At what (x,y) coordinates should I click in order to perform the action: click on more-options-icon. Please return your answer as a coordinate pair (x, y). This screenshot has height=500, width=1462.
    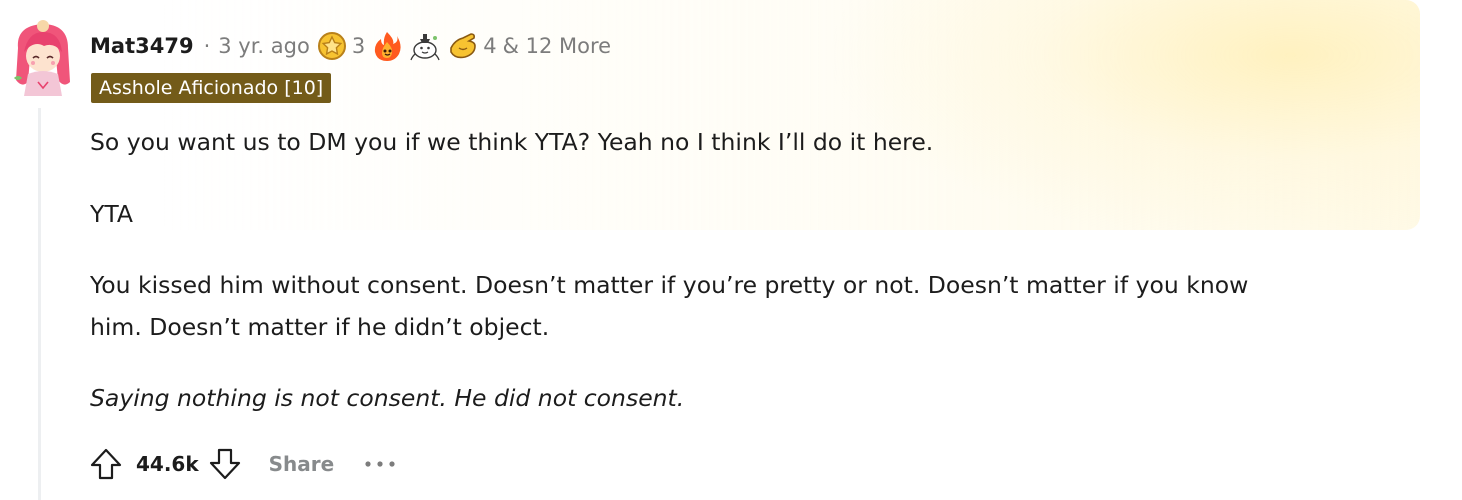
    Looking at the image, I should click on (380, 464).